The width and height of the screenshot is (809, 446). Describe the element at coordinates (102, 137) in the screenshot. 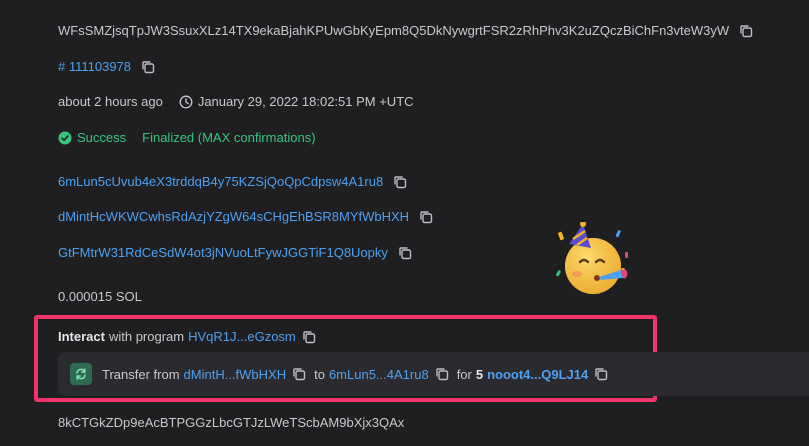

I see `status-badge: Success` at that location.